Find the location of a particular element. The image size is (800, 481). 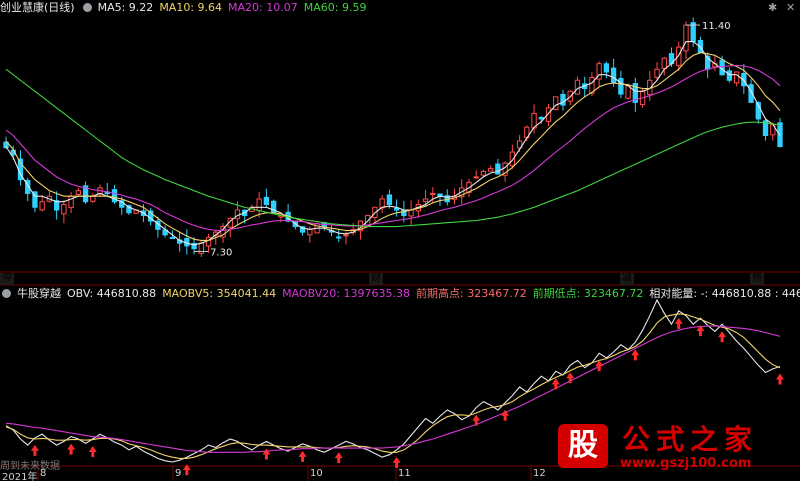

prev-low-readout: 前期低点: 323467.72 is located at coordinates (588, 293).